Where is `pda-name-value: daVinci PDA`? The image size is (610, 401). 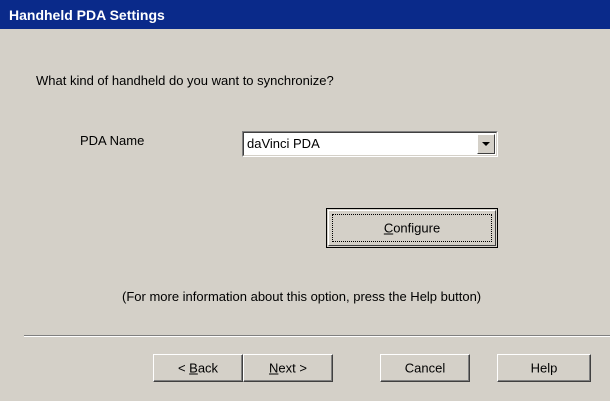
pda-name-value: daVinci PDA is located at coordinates (283, 143).